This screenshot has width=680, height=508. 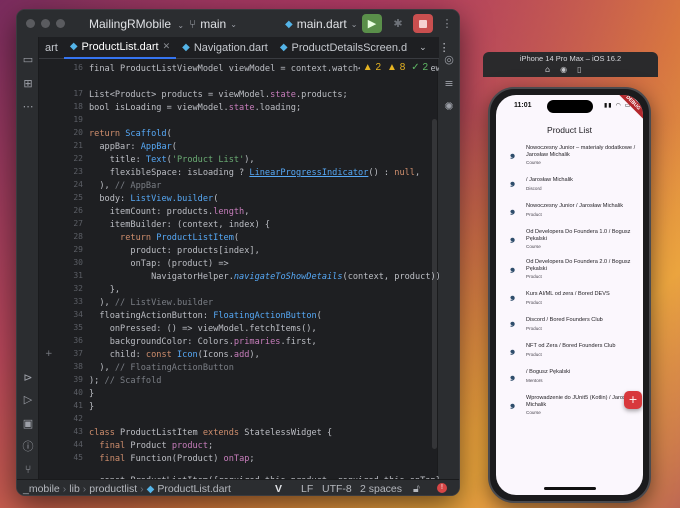 What do you see at coordinates (449, 107) in the screenshot?
I see `ai-assistant-icon: ✺` at bounding box center [449, 107].